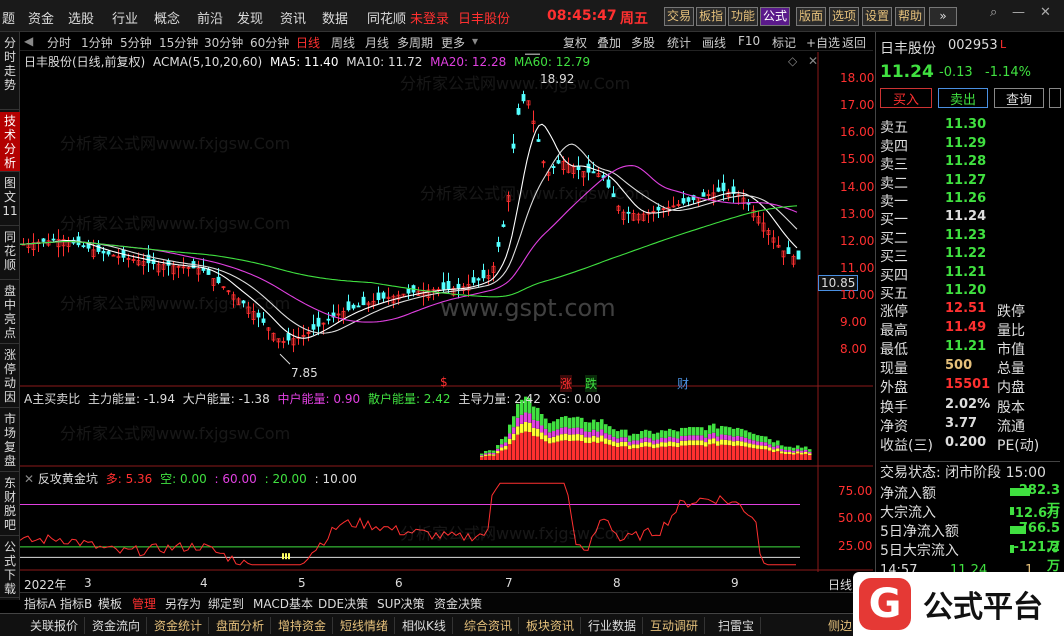 The width and height of the screenshot is (1064, 636). I want to click on event-mark: $, so click(444, 382).